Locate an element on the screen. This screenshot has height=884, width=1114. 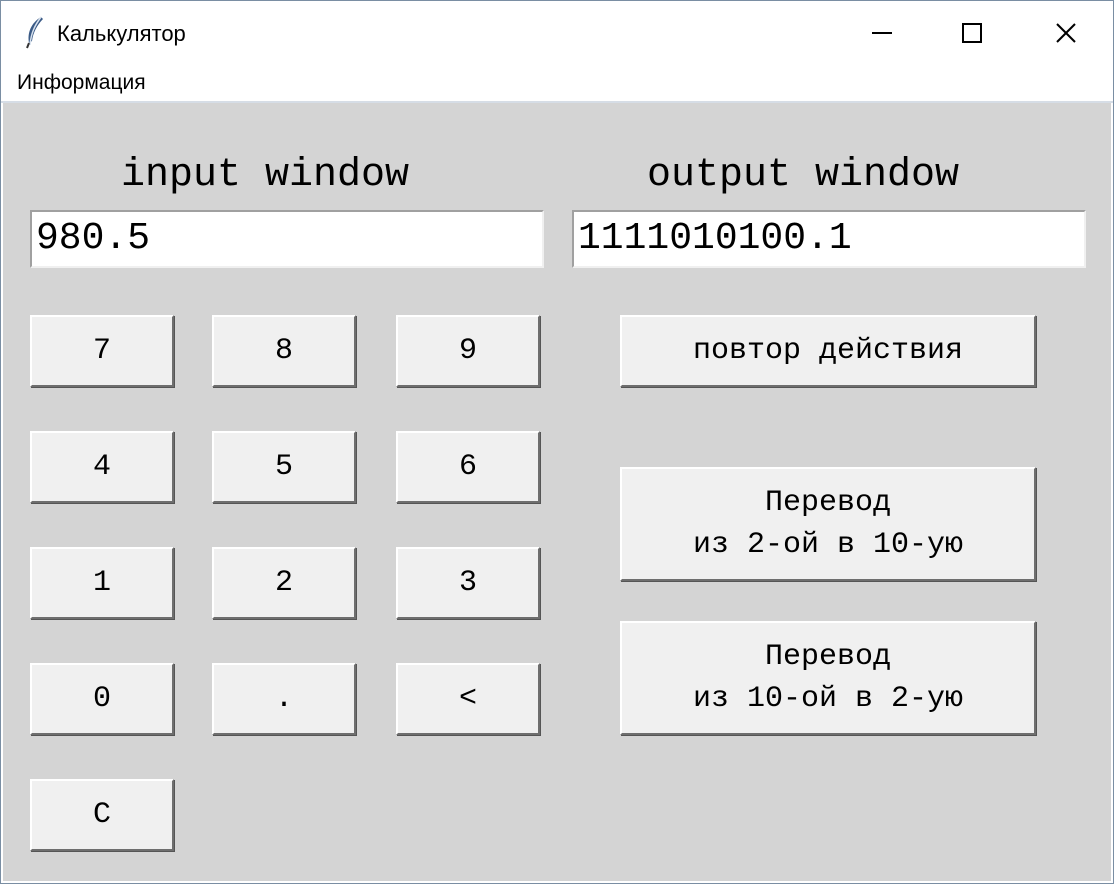
key-4-label: 4 is located at coordinates (101, 467).